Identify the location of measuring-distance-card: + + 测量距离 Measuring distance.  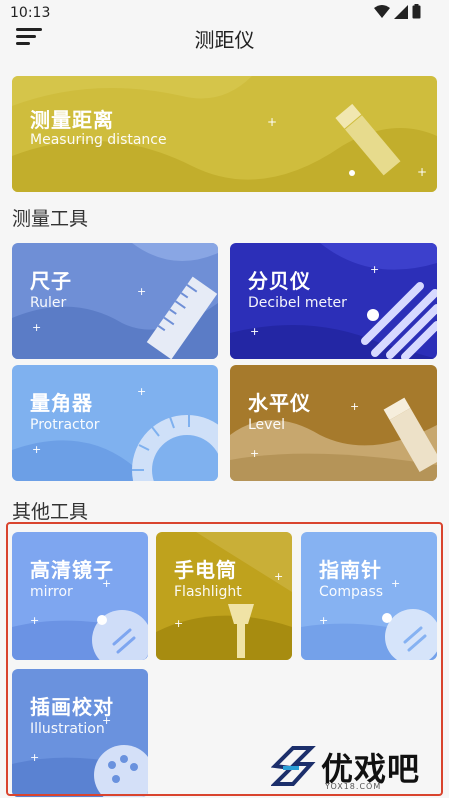
(224, 134).